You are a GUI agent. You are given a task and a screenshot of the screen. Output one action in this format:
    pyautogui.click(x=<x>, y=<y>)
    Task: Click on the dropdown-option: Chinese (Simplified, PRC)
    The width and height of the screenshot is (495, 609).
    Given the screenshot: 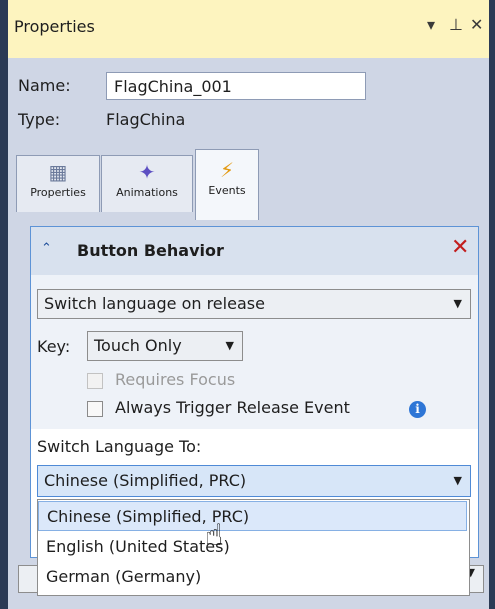 What is the action you would take?
    pyautogui.click(x=252, y=516)
    